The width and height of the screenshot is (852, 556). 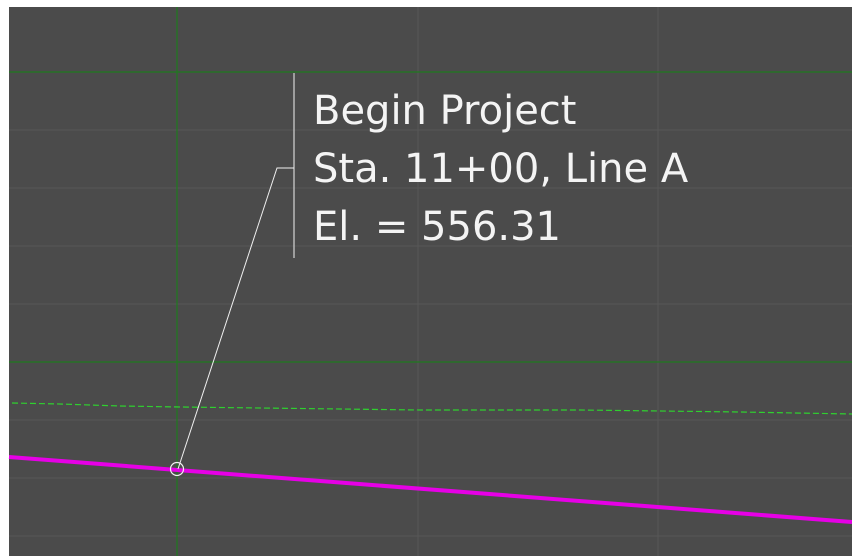 I want to click on profile-grade-line, so click(x=430, y=489).